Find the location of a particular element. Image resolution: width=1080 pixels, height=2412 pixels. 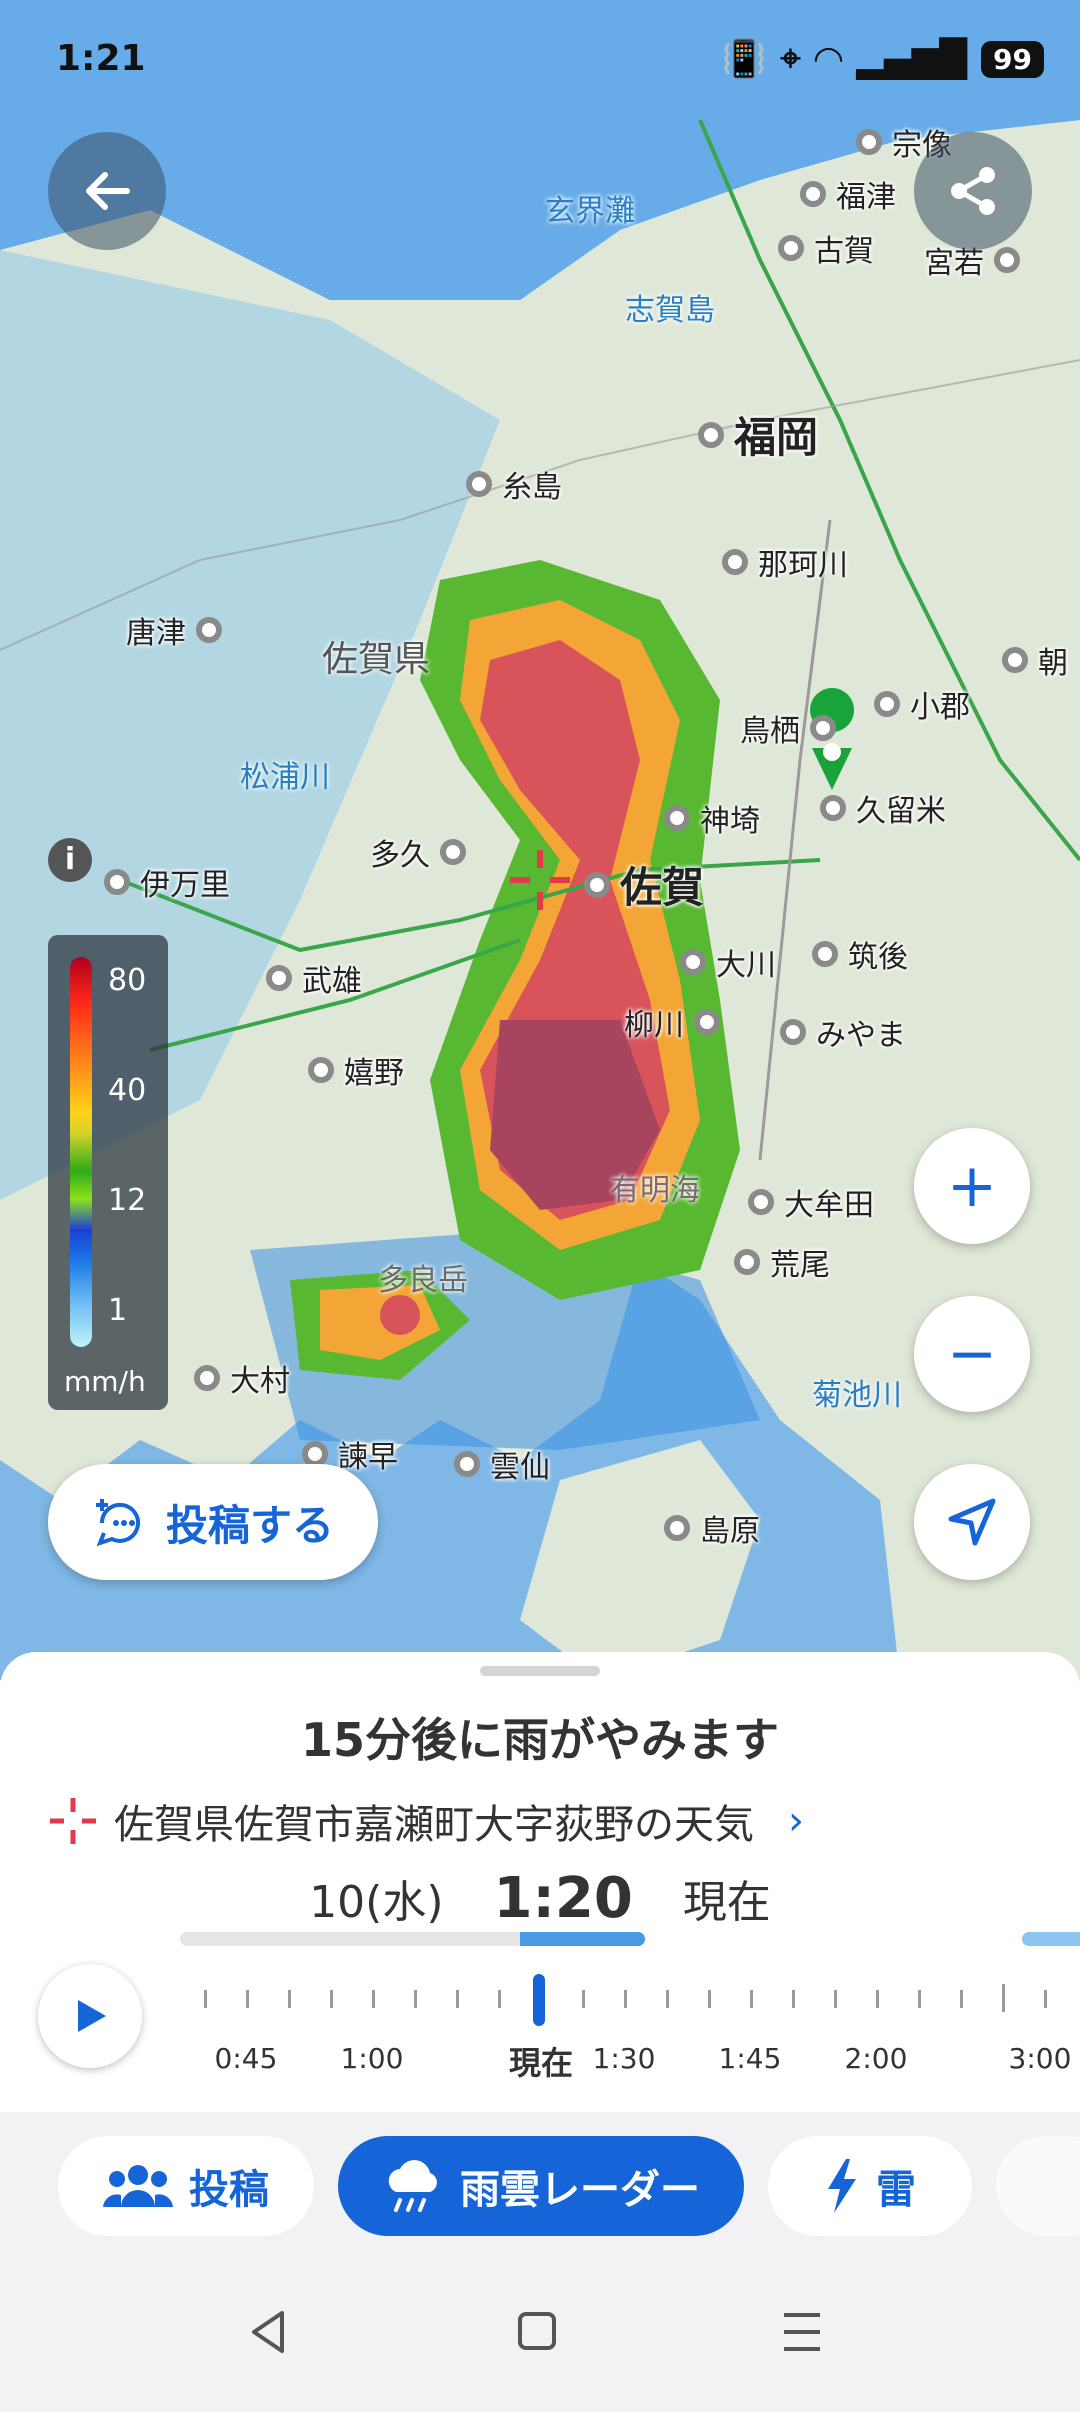

location-link: 佐賀県佐賀市嘉瀬町大字荻野の天気 › is located at coordinates (426, 1821).